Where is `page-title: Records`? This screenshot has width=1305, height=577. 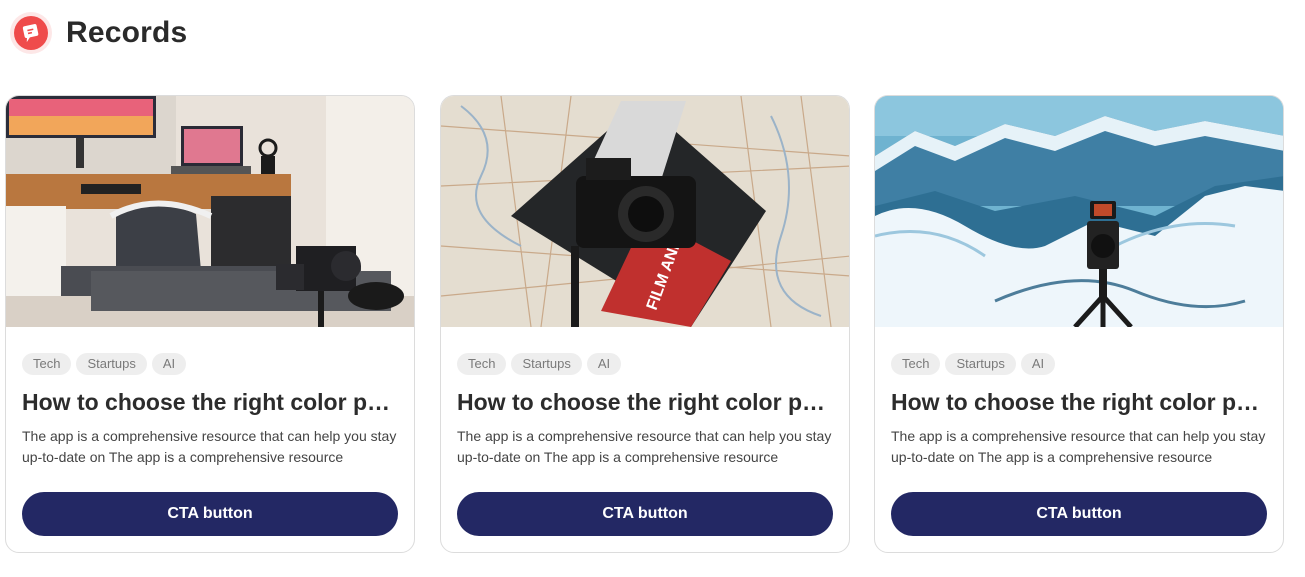
page-title: Records is located at coordinates (127, 32).